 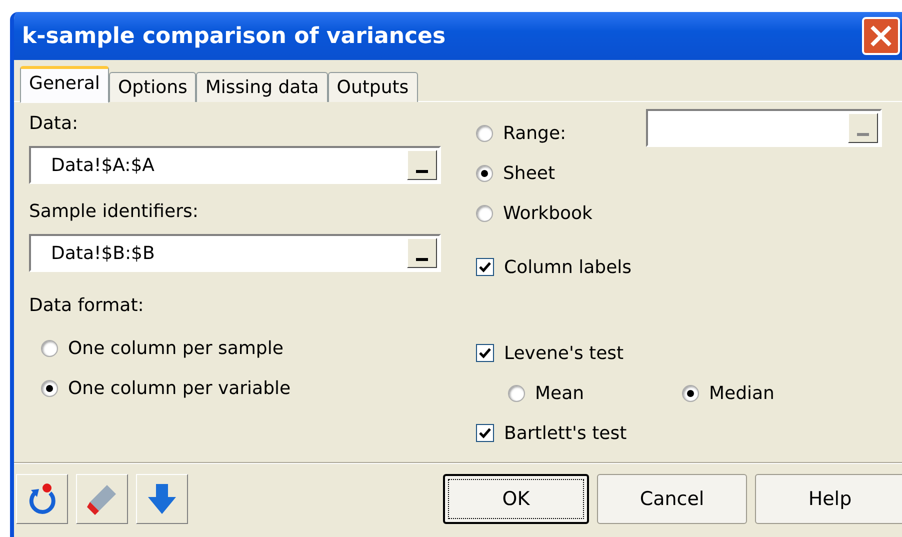 What do you see at coordinates (114, 212) in the screenshot?
I see `field-label: Sample identifiers:` at bounding box center [114, 212].